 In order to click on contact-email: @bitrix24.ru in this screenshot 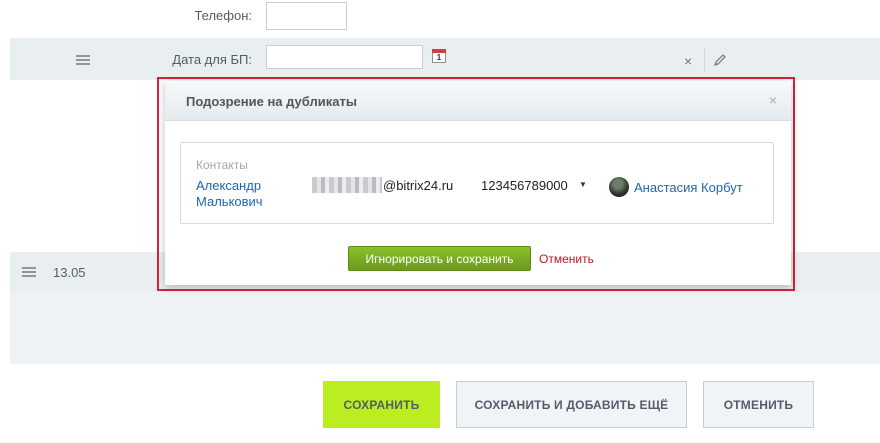, I will do `click(418, 185)`.